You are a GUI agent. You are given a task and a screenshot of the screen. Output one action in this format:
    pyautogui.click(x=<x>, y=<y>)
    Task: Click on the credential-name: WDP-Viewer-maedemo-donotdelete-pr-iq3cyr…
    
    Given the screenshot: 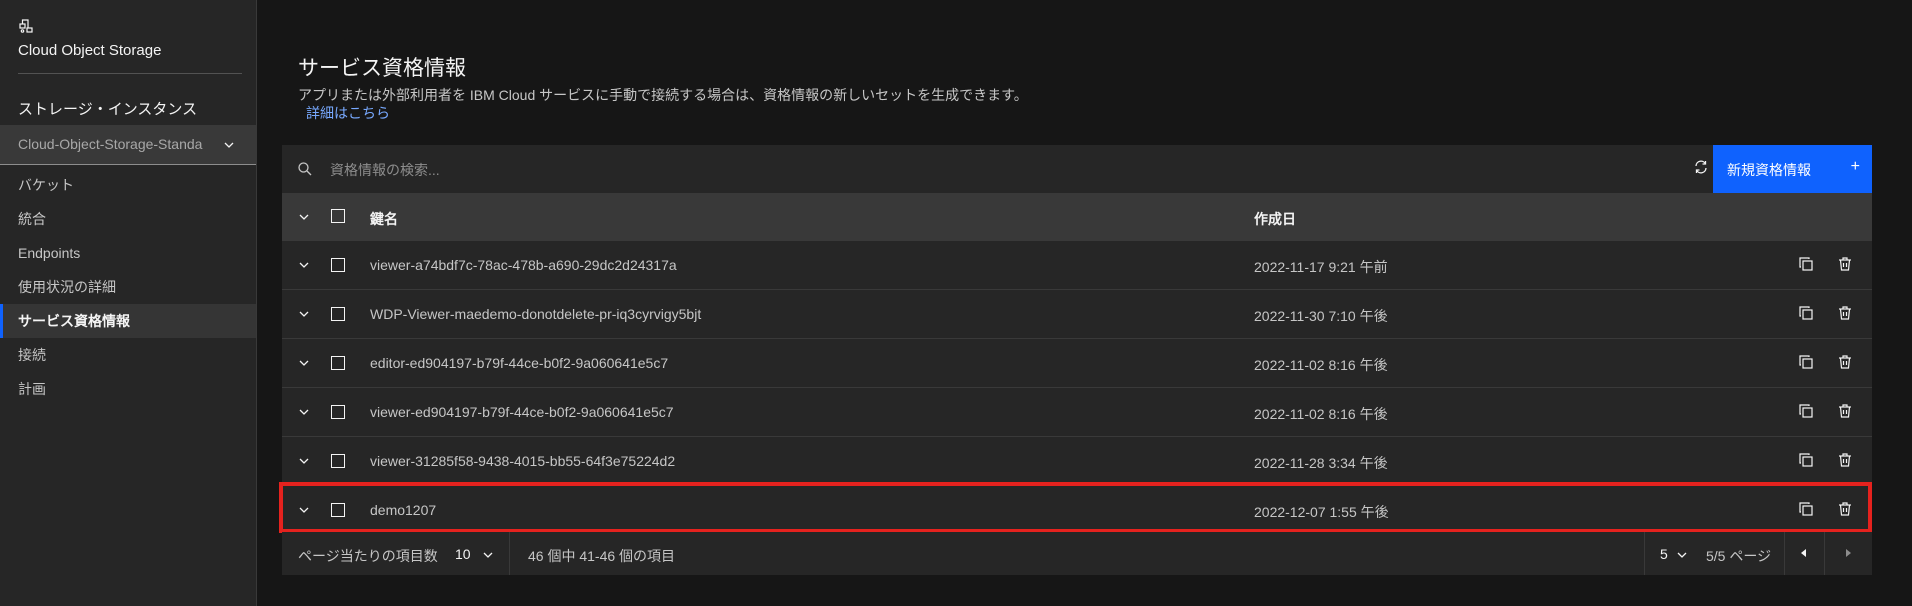 What is the action you would take?
    pyautogui.click(x=536, y=314)
    